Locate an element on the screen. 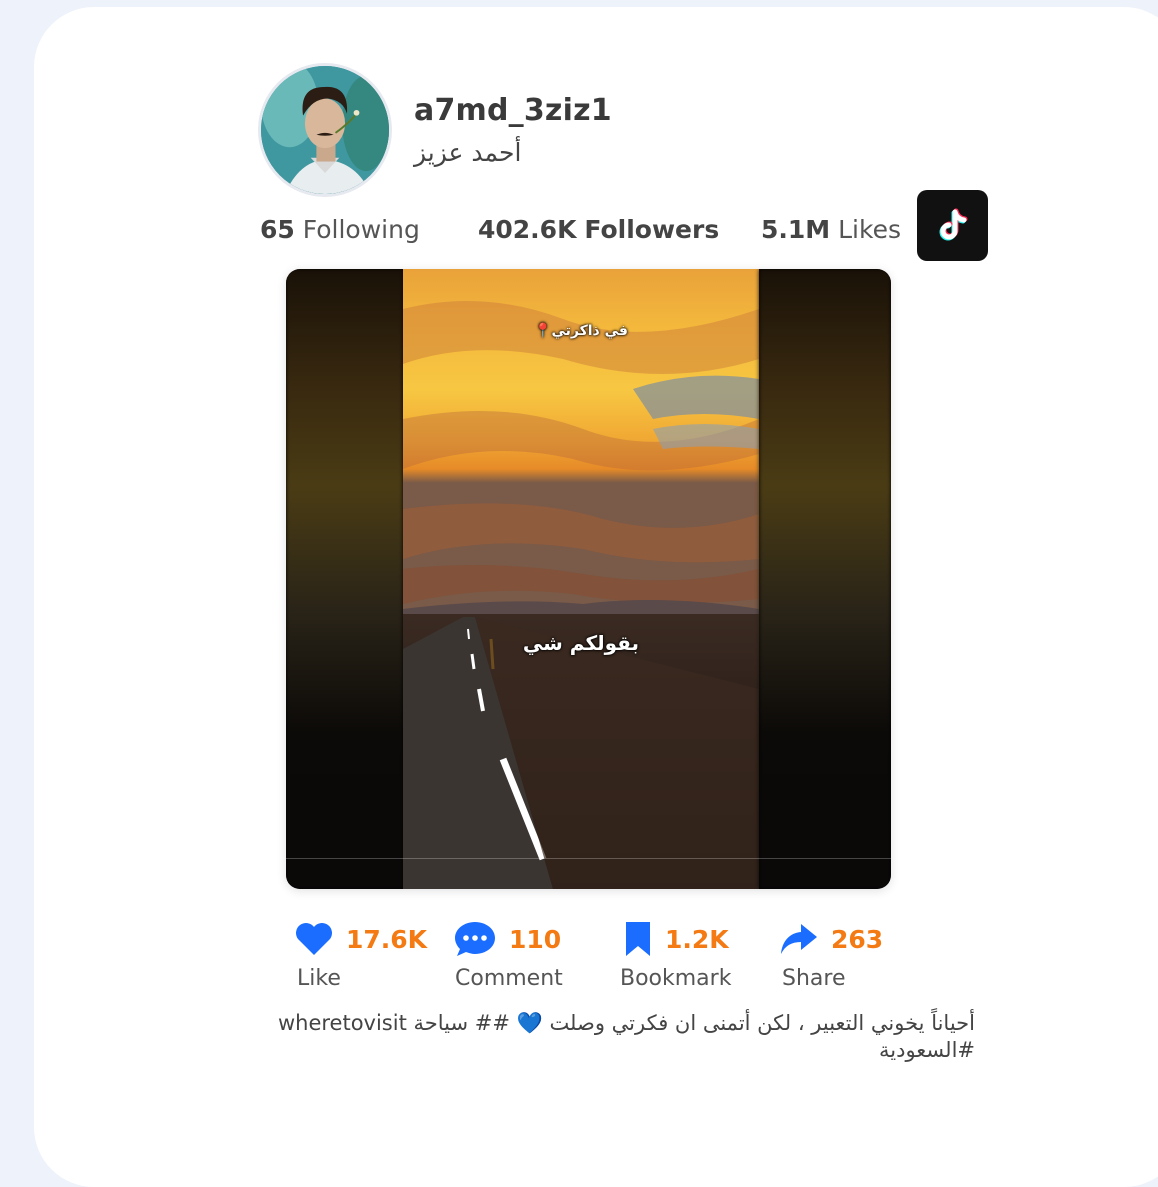 This screenshot has height=1187, width=1158. likes-count: 5.1M is located at coordinates (796, 229).